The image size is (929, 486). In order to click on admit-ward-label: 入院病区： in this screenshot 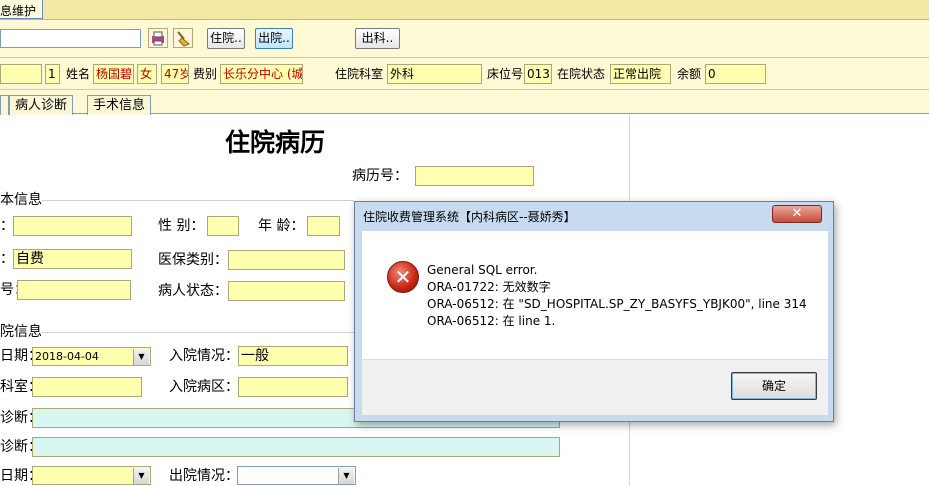, I will do `click(204, 387)`.